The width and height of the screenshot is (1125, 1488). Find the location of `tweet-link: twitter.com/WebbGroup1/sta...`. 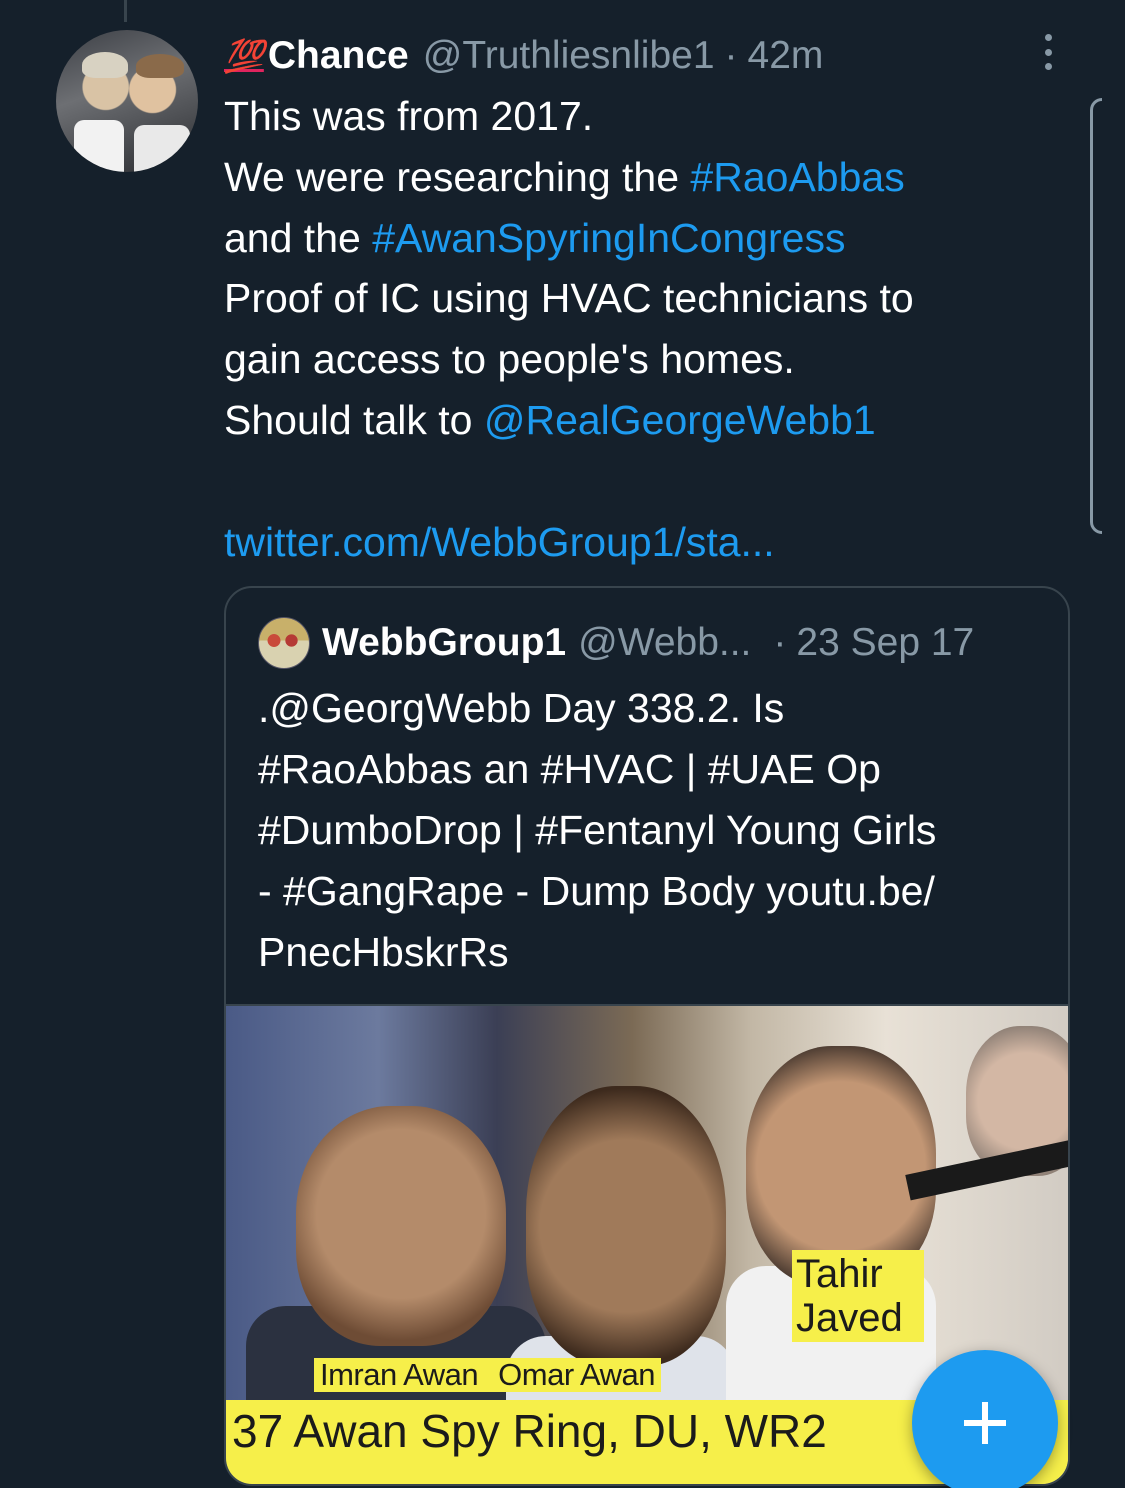

tweet-link: twitter.com/WebbGroup1/sta... is located at coordinates (499, 542).